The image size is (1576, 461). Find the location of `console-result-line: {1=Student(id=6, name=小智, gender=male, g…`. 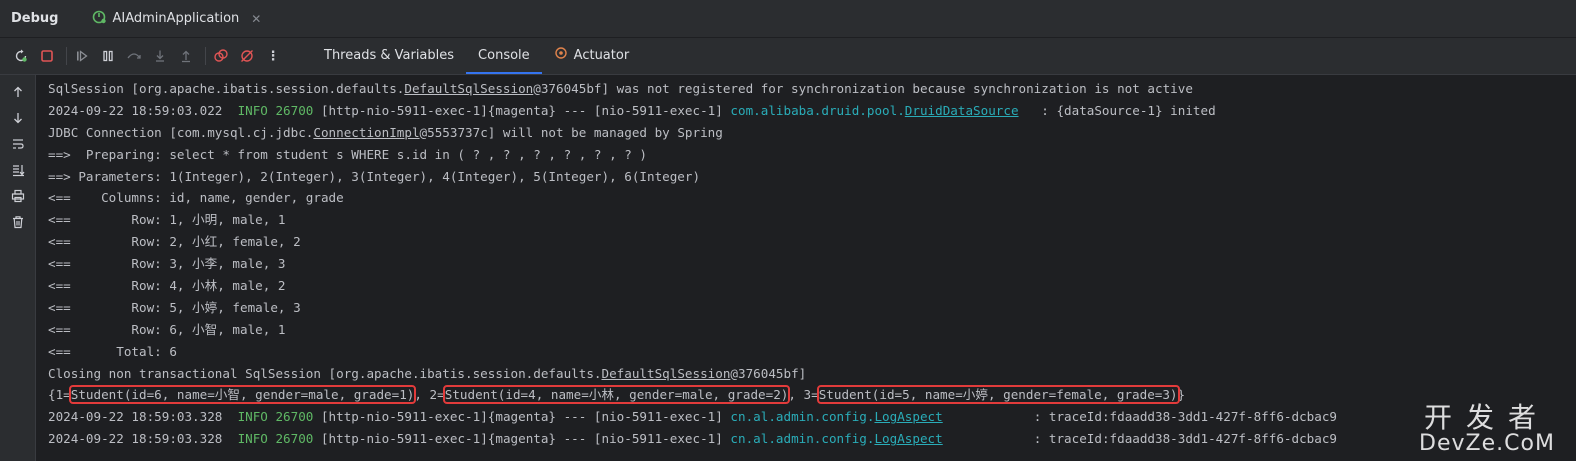

console-result-line: {1=Student(id=6, name=小智, gender=male, g… is located at coordinates (617, 395).